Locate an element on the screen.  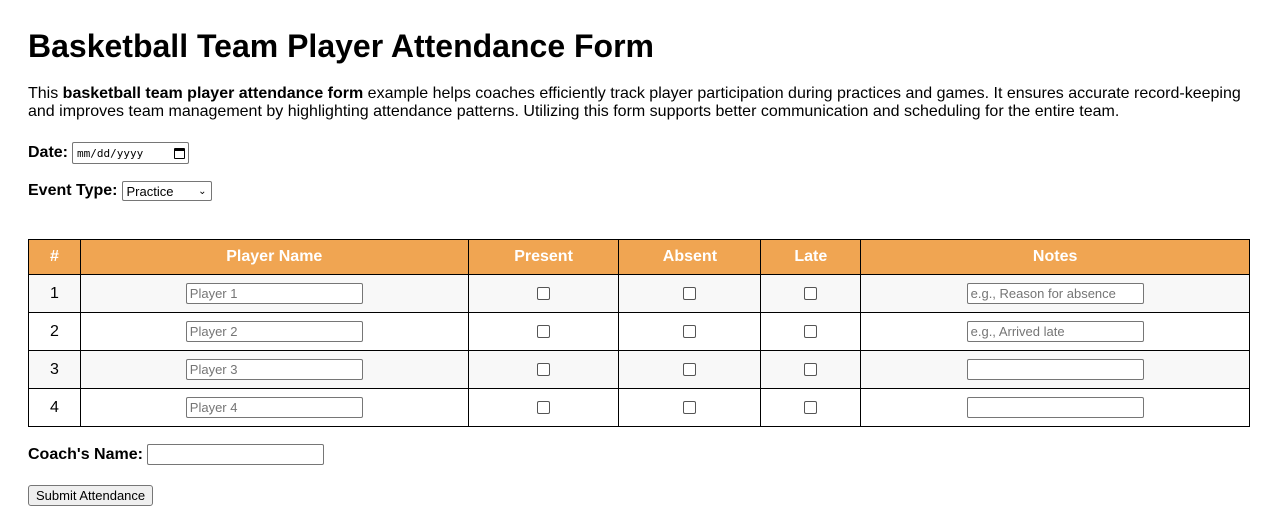
submit-attendance-button: Submit Attendance is located at coordinates (91, 495).